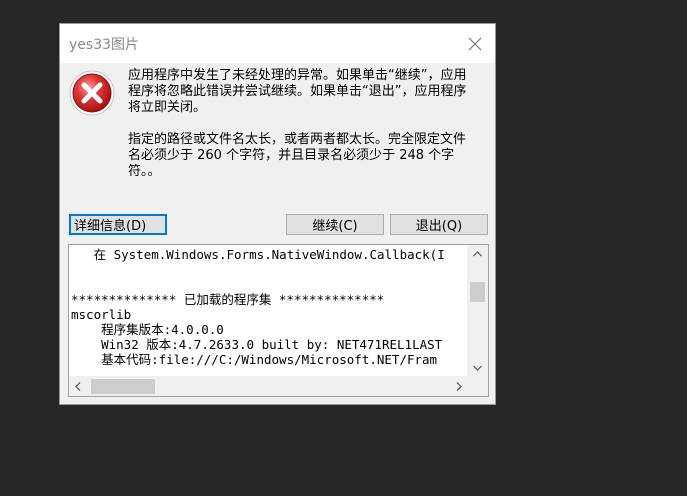 The width and height of the screenshot is (687, 496). Describe the element at coordinates (335, 224) in the screenshot. I see `continue-button: 继续(C)` at that location.